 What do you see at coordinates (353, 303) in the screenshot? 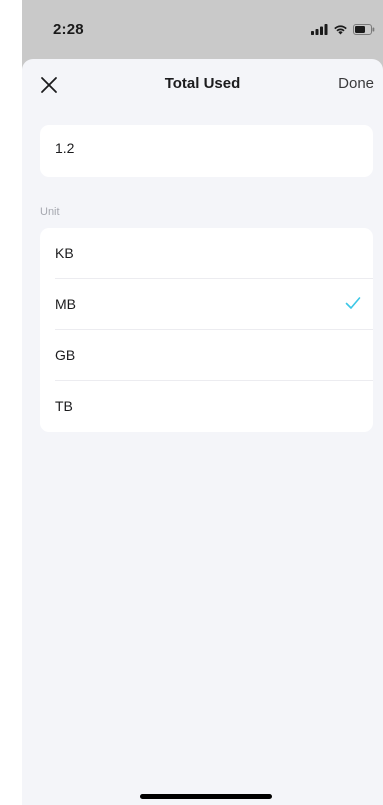
I see `checkmark-icon` at bounding box center [353, 303].